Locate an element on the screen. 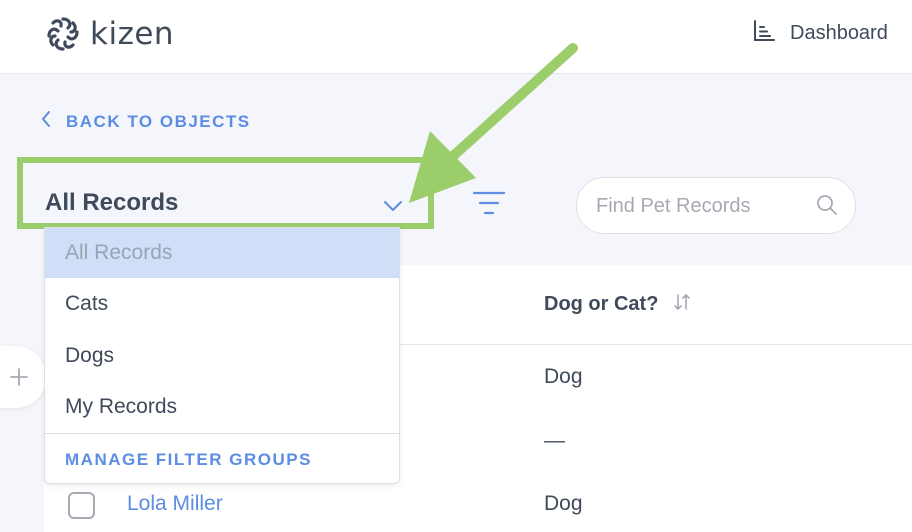 The height and width of the screenshot is (532, 912). dashboard-link: Dashboard is located at coordinates (820, 33).